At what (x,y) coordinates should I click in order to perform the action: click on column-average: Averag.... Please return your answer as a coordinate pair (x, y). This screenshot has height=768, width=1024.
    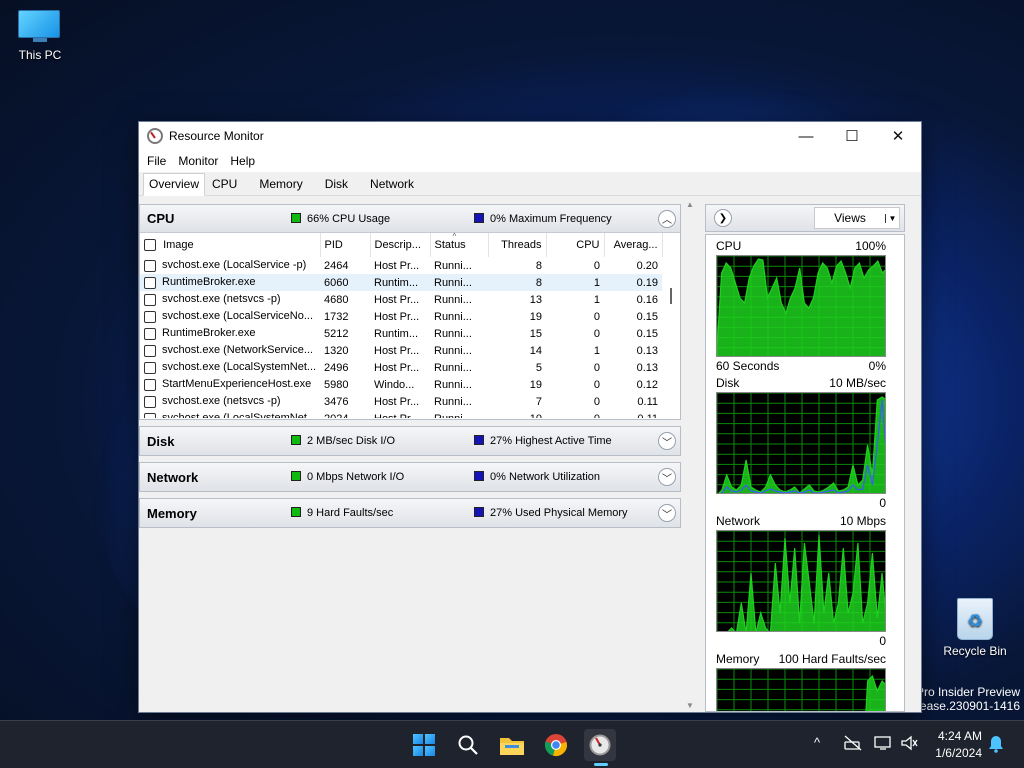
    Looking at the image, I should click on (633, 245).